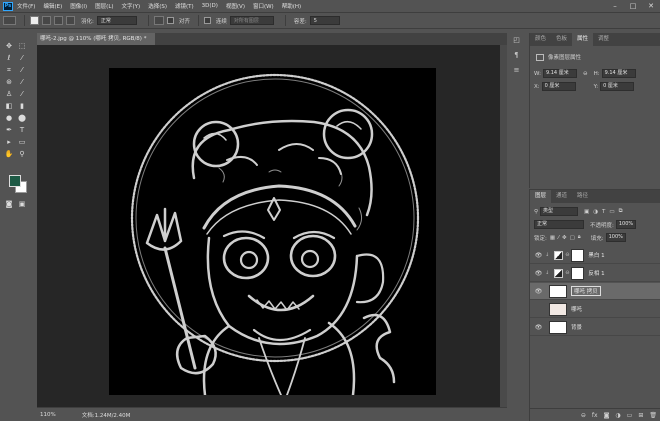 Image resolution: width=660 pixels, height=421 pixels. I want to click on foreground-color-swatch, so click(15, 181).